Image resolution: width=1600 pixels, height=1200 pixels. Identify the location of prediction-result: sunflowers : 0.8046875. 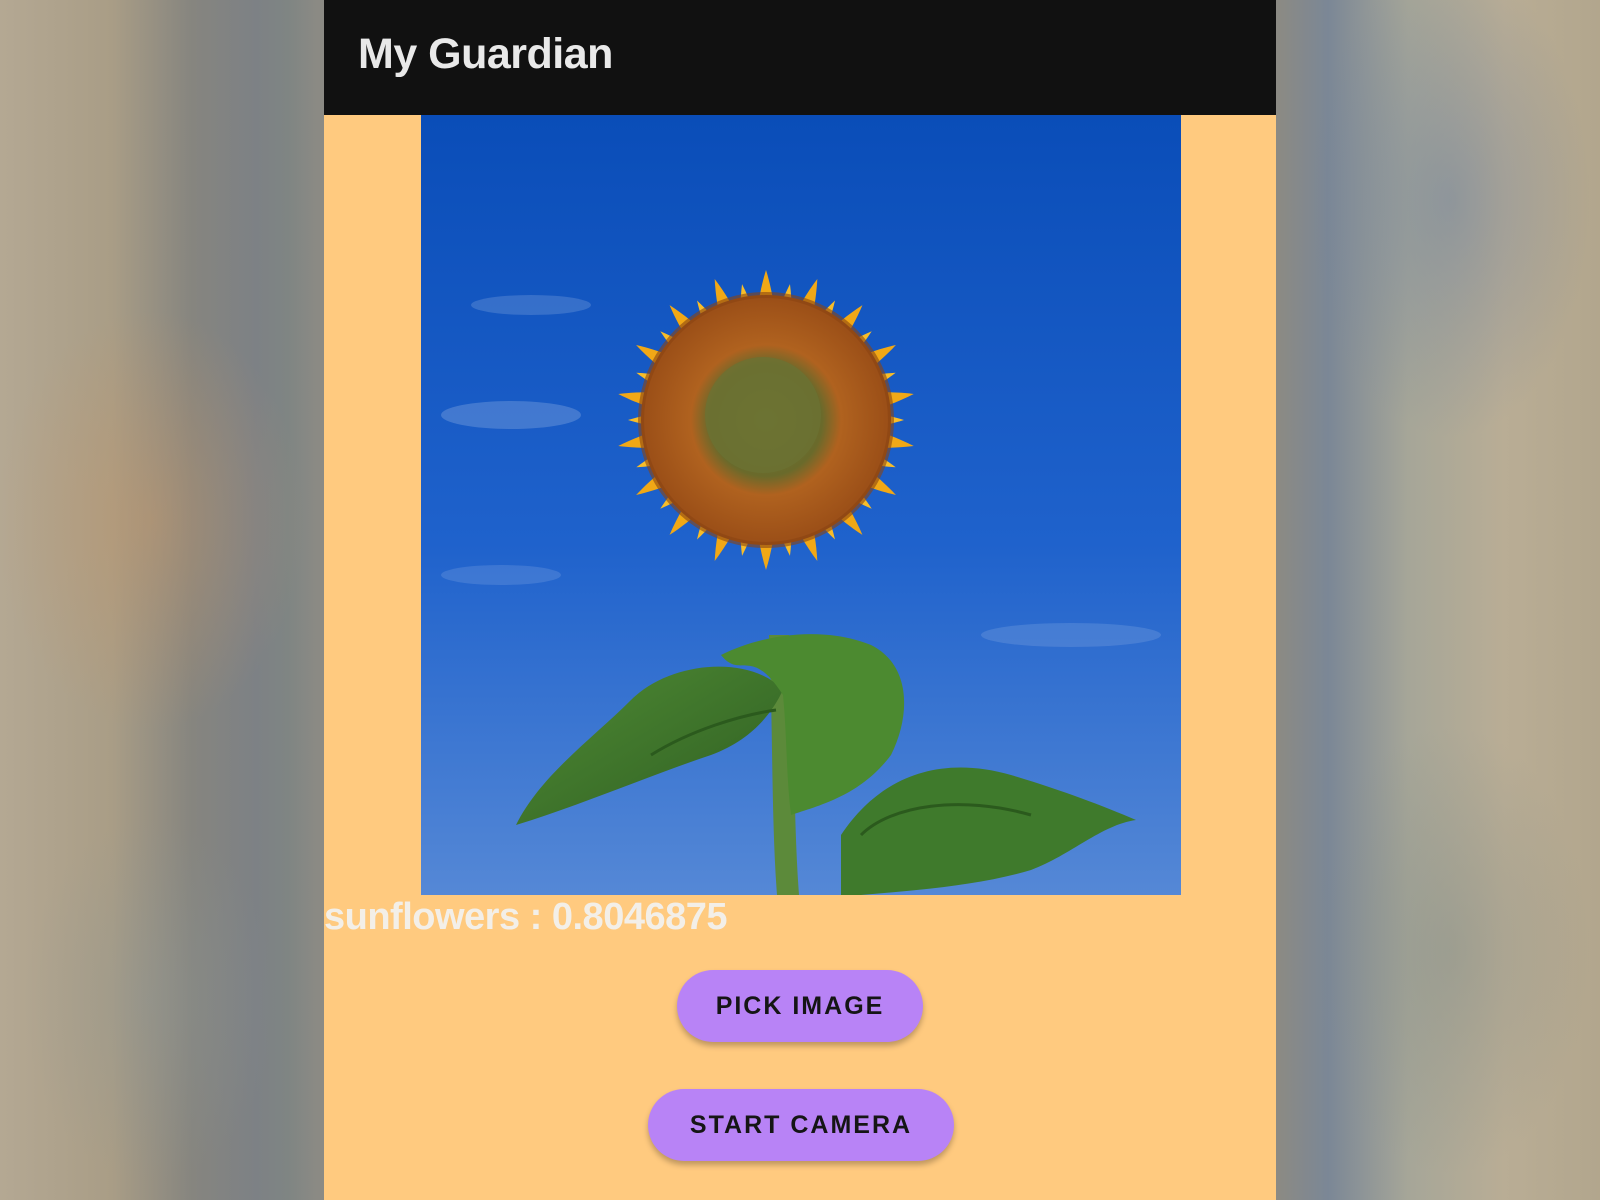
(526, 917).